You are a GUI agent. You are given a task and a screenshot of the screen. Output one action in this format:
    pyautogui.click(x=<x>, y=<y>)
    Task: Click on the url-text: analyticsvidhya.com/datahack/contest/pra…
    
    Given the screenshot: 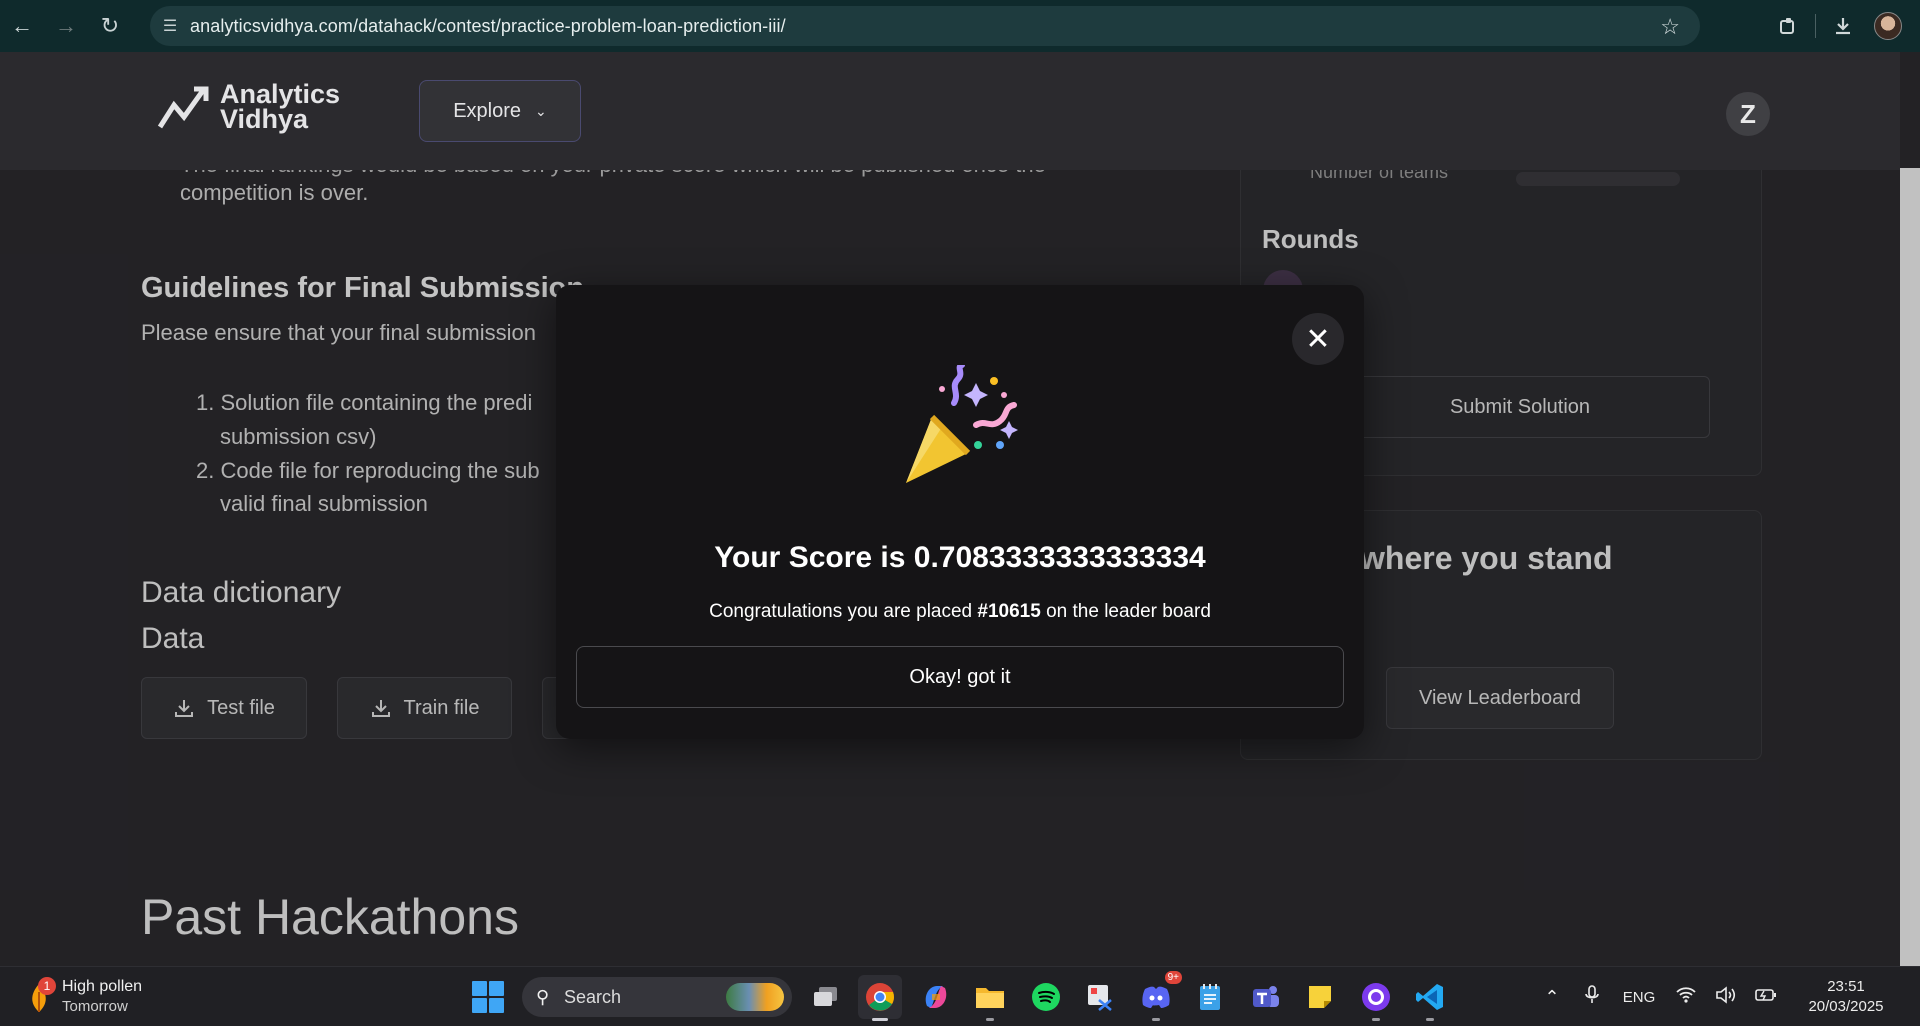 What is the action you would take?
    pyautogui.click(x=488, y=26)
    